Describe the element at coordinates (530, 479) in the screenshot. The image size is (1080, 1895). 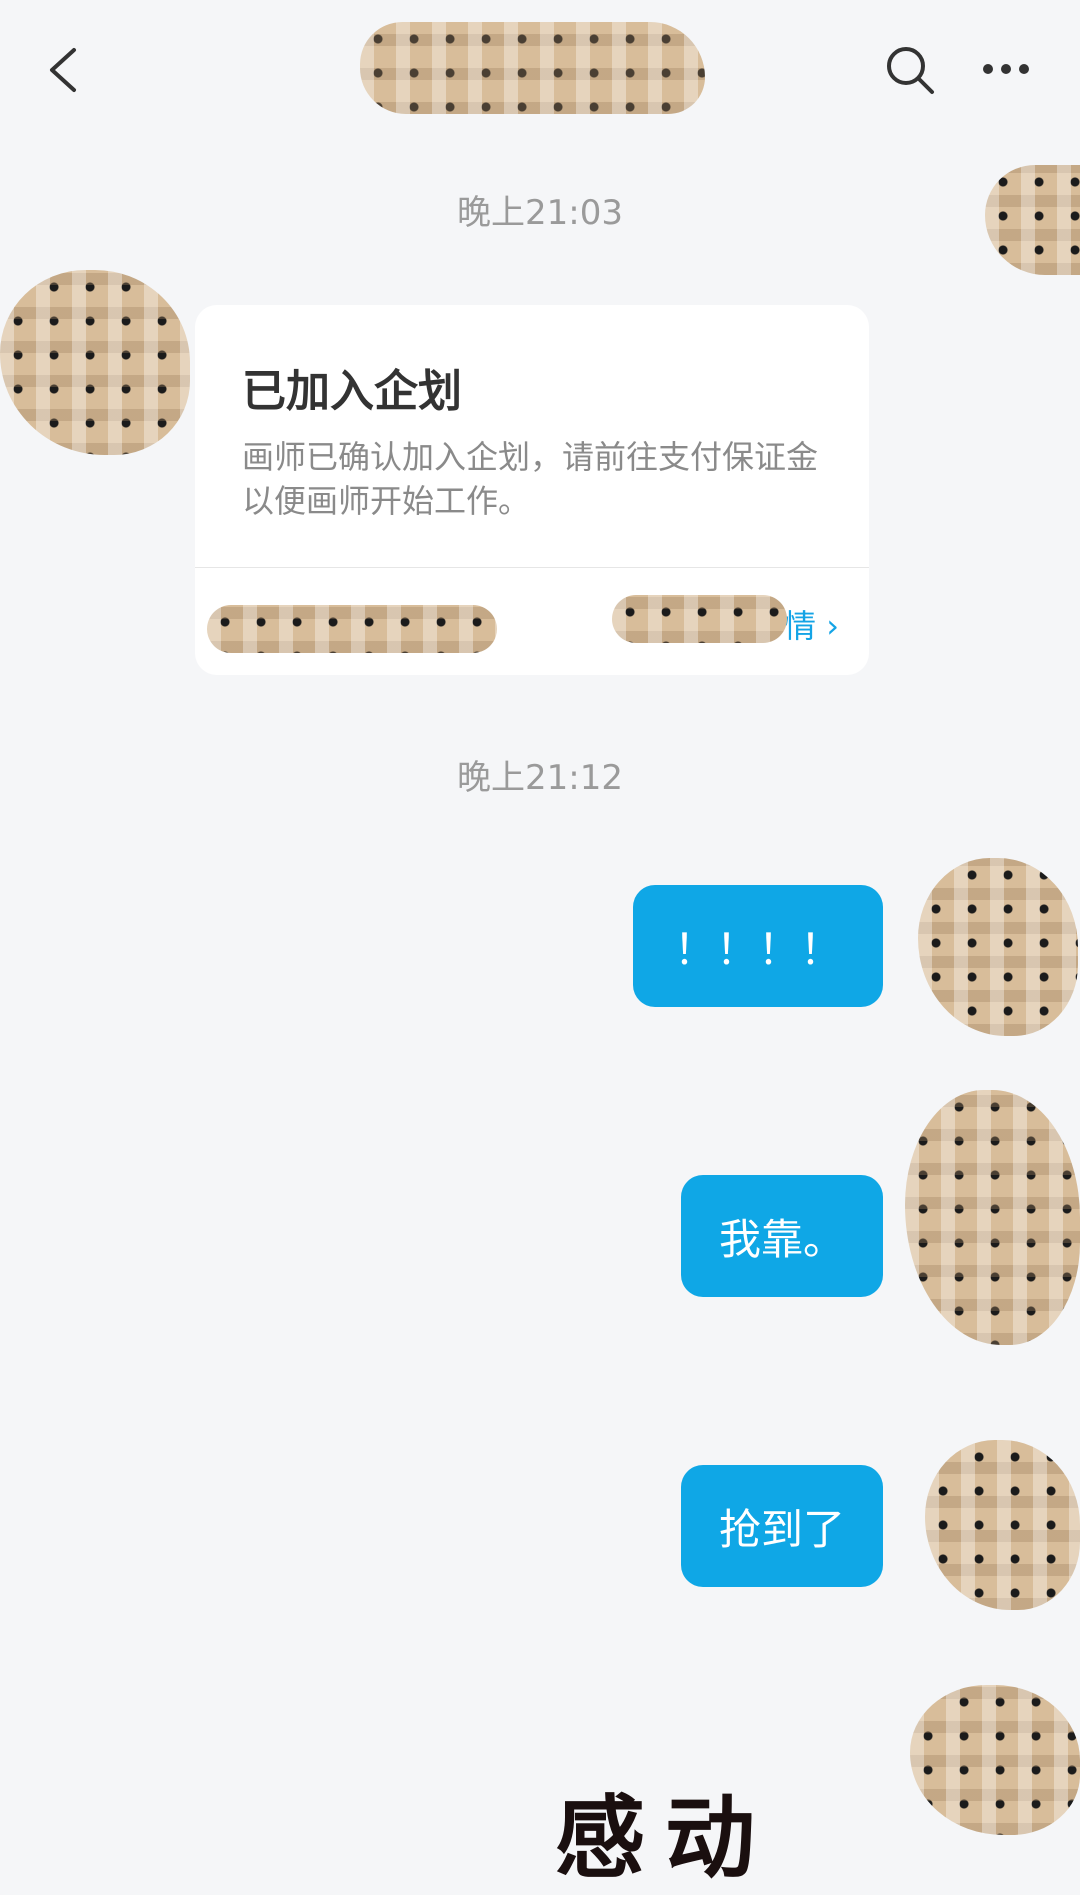
I see `card-description: 画师已确认加入企划，请前往支付保证金以便画师开始工作。` at that location.